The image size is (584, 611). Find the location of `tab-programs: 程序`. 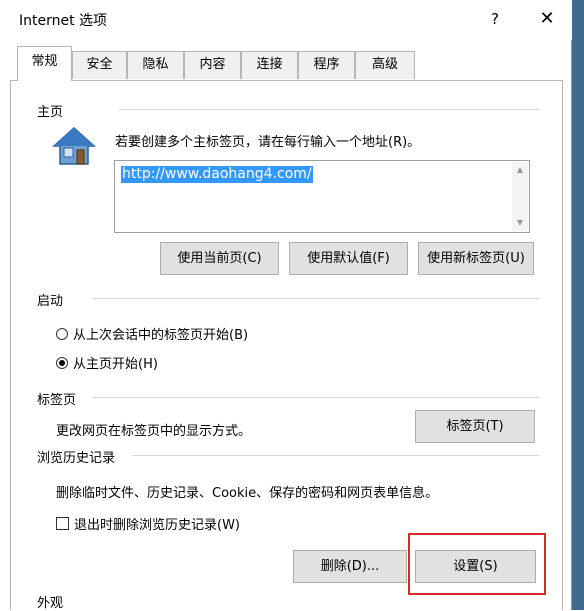

tab-programs: 程序 is located at coordinates (326, 65).